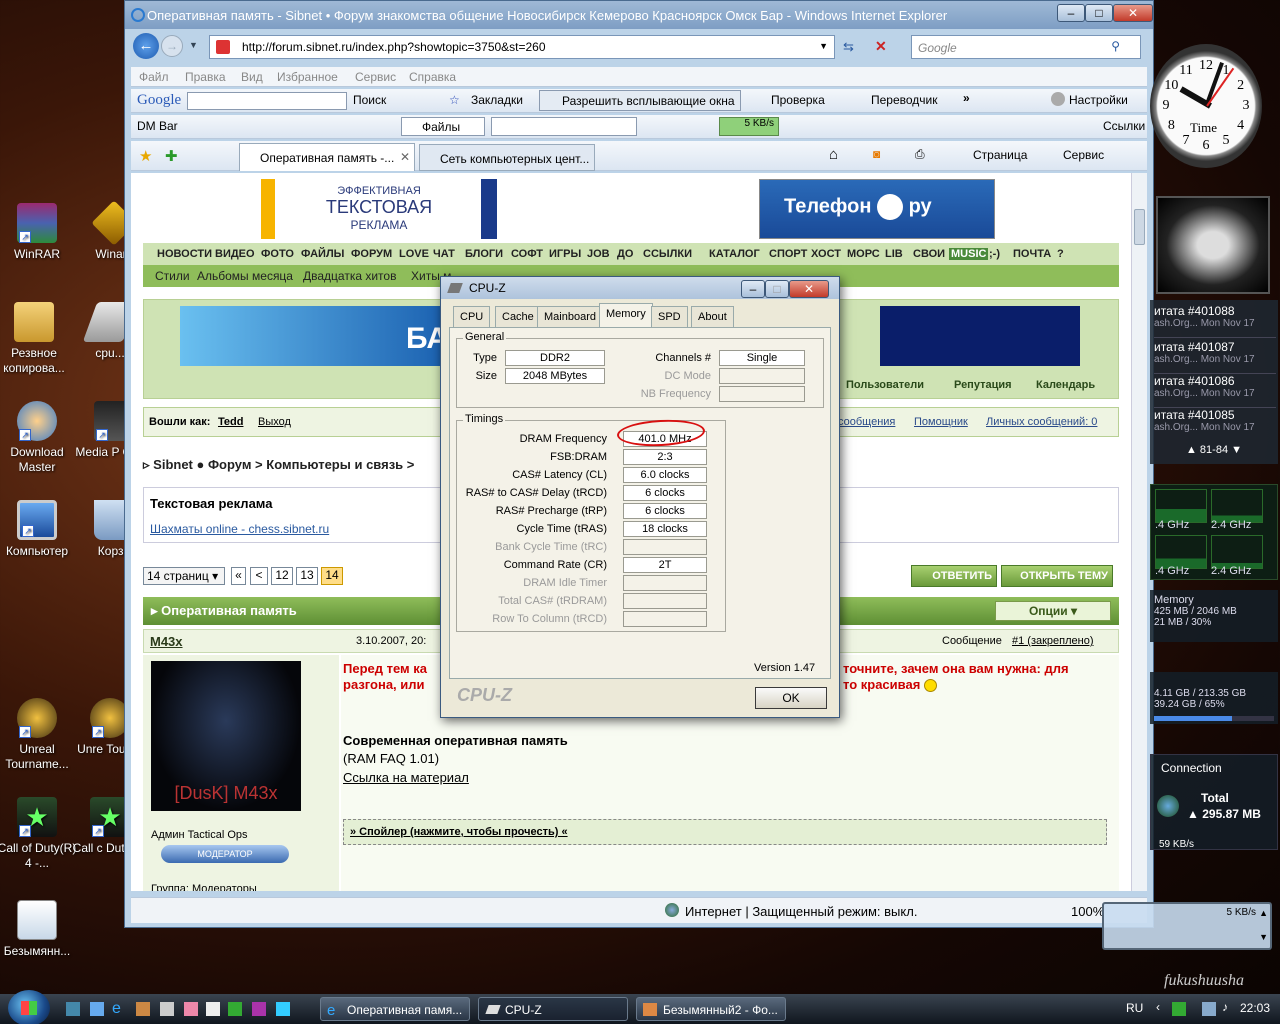 This screenshot has width=1280, height=1024. What do you see at coordinates (38, 529) in the screenshot?
I see `desktop-icon-computer: ↗ Компьютер` at bounding box center [38, 529].